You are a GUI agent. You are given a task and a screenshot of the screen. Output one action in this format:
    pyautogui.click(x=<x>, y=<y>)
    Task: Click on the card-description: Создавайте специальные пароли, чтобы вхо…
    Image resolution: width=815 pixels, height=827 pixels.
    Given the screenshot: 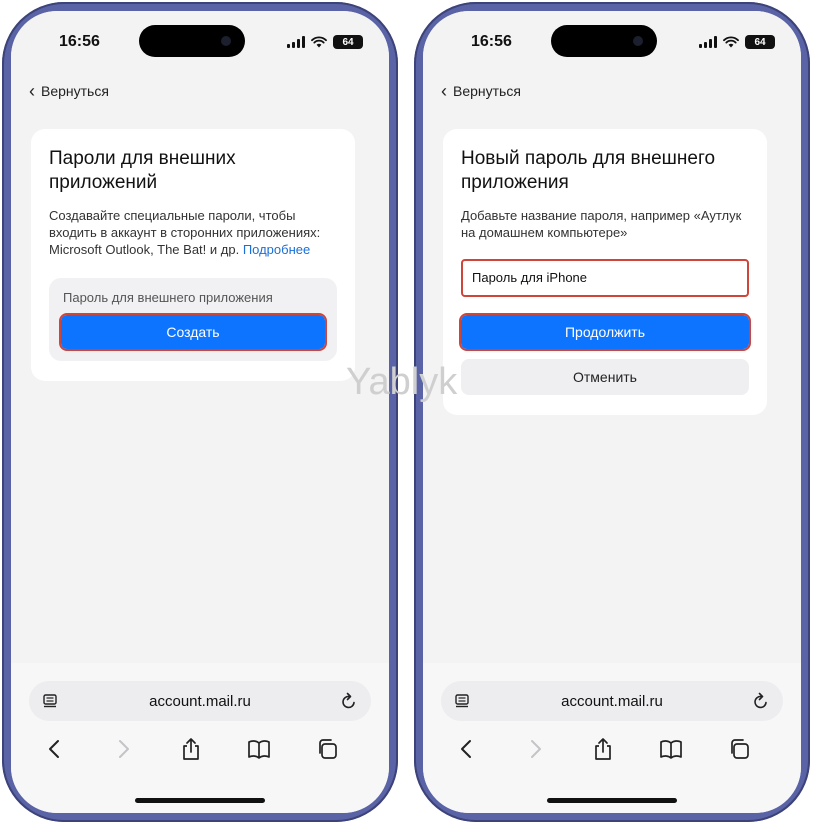 What is the action you would take?
    pyautogui.click(x=193, y=232)
    